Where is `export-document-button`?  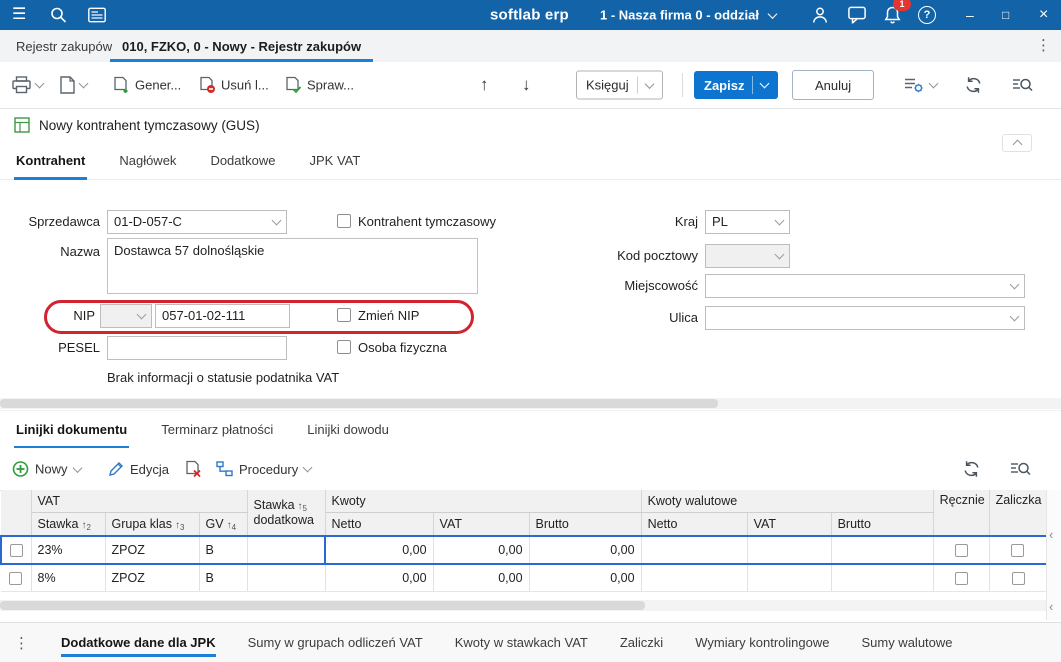
export-document-button is located at coordinates (74, 85).